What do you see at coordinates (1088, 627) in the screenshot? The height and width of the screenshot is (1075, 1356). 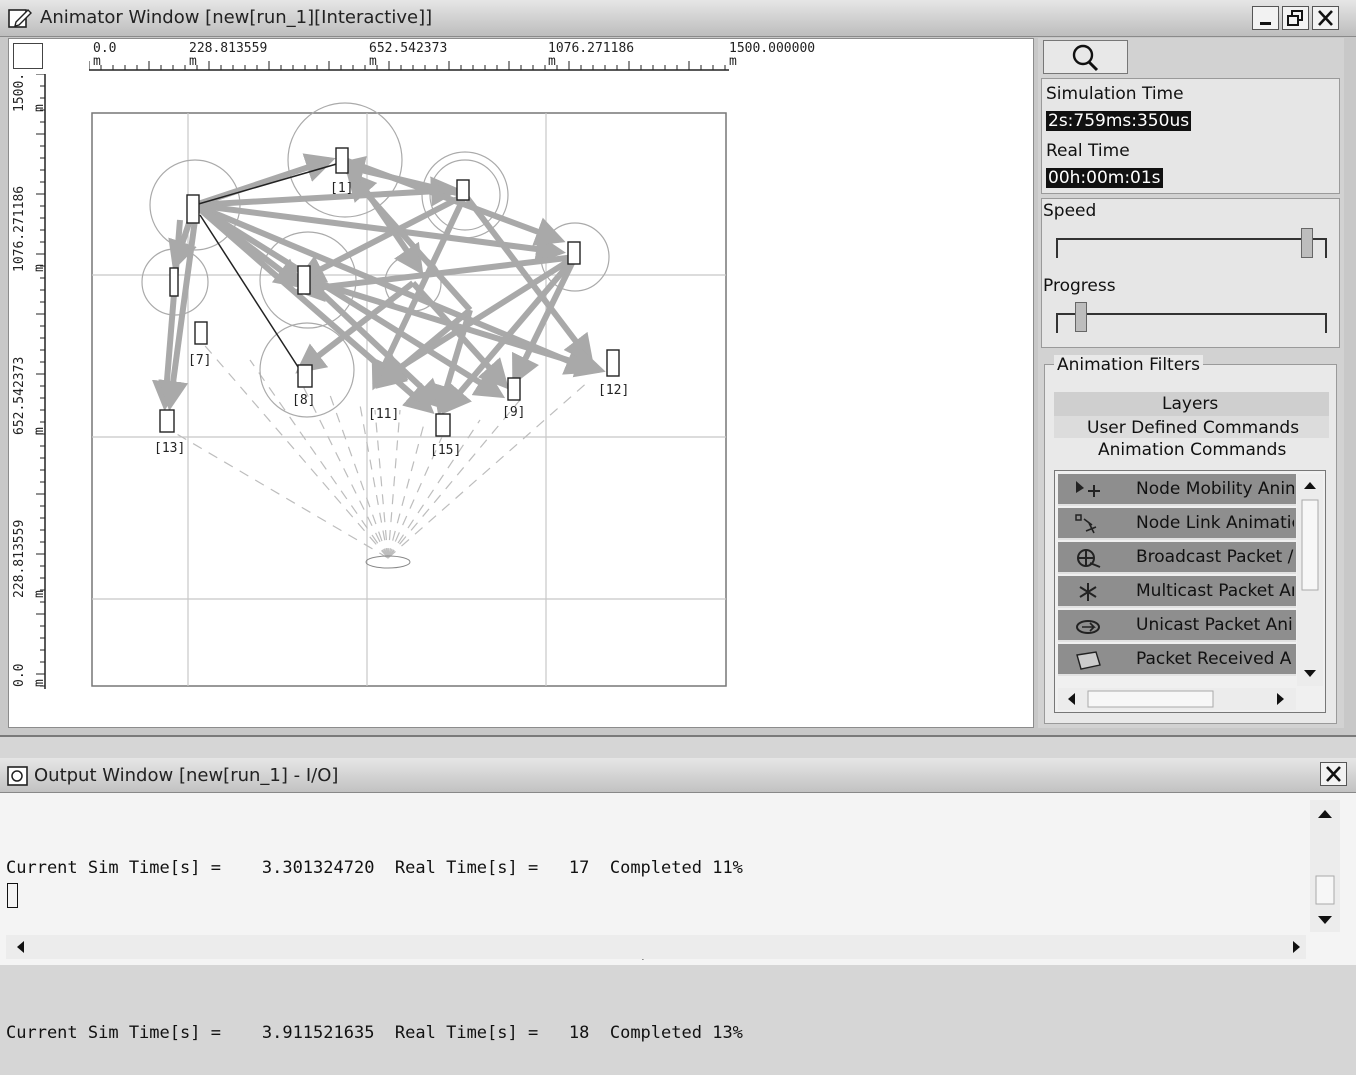 I see `unicast-icon` at bounding box center [1088, 627].